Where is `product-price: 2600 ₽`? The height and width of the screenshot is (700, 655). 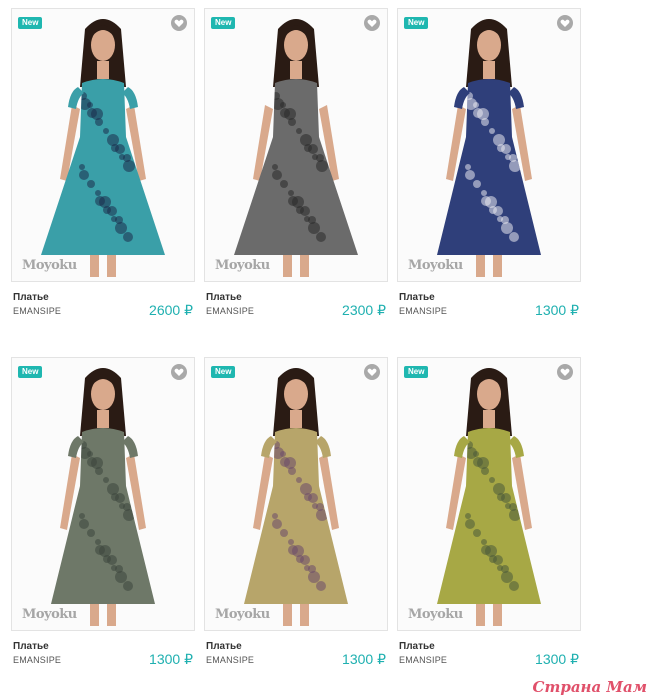 product-price: 2600 ₽ is located at coordinates (171, 310).